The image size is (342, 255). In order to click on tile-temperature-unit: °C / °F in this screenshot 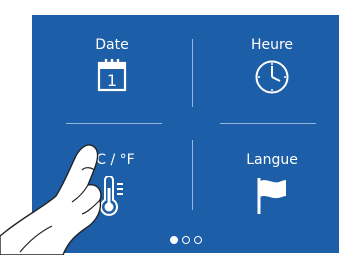, I will do `click(112, 180)`.